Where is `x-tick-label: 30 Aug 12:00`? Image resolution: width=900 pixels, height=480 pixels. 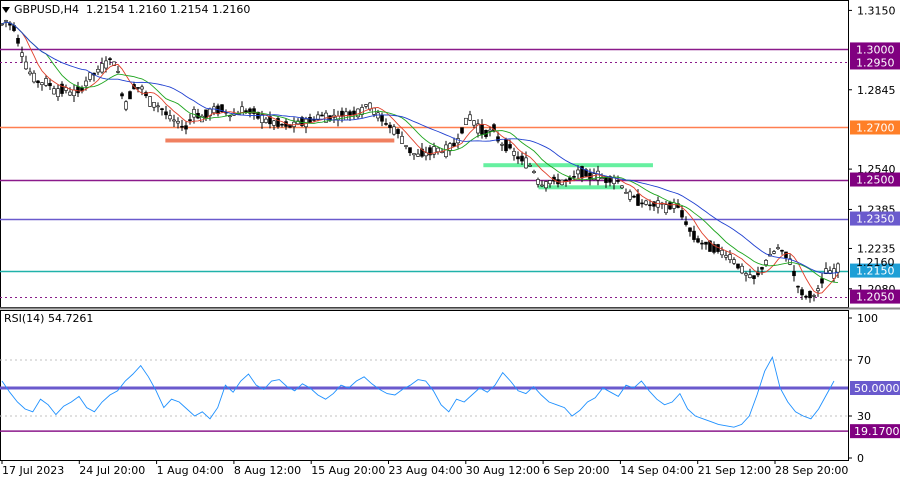 x-tick-label: 30 Aug 12:00 is located at coordinates (503, 470).